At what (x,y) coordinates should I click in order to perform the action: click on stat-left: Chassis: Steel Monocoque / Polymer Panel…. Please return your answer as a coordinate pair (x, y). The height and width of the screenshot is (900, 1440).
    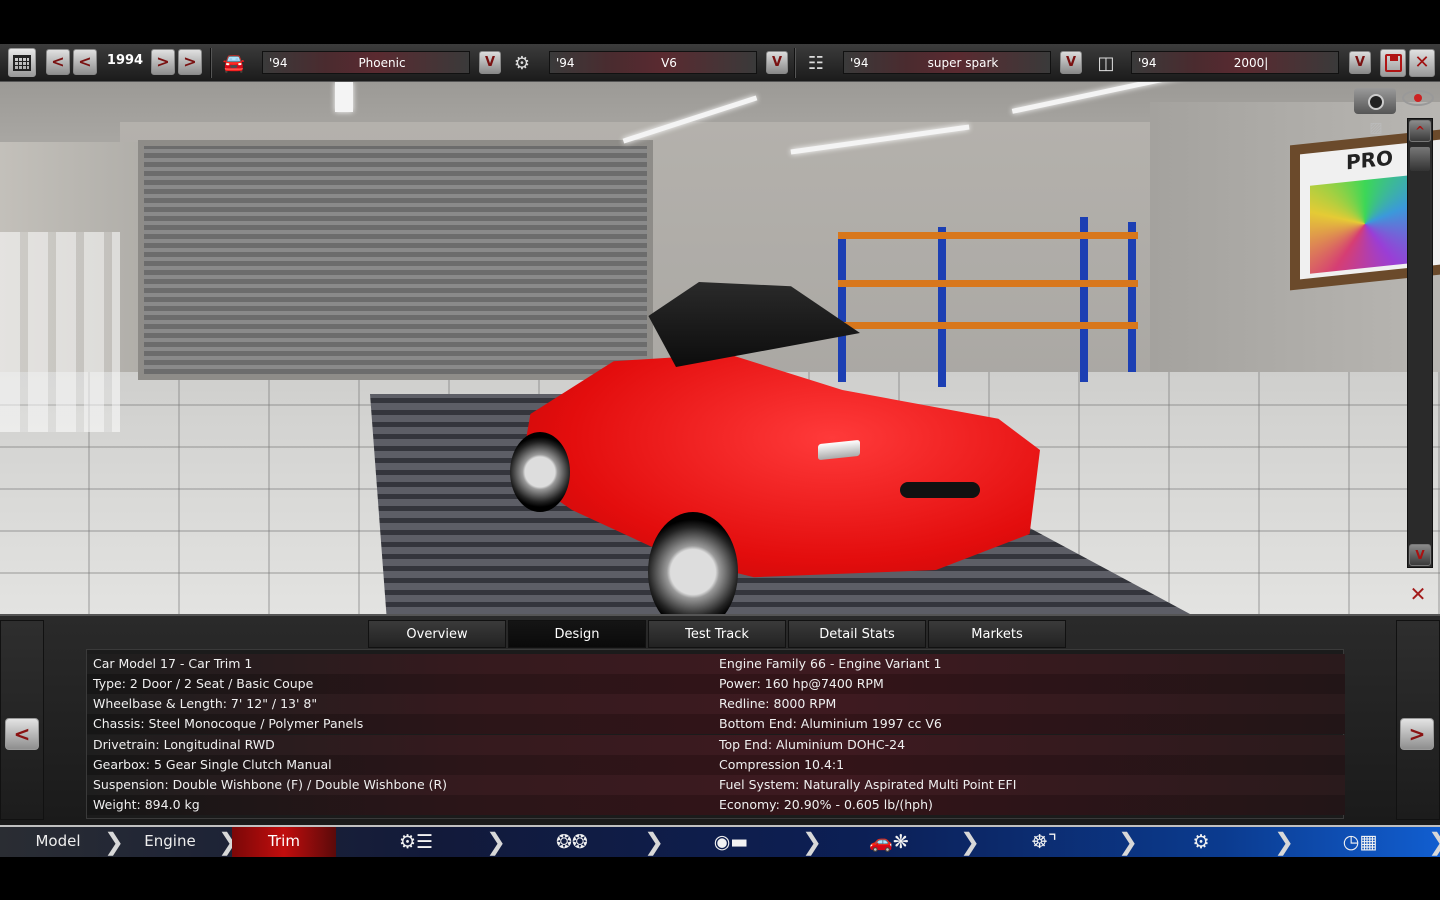
    Looking at the image, I should click on (228, 723).